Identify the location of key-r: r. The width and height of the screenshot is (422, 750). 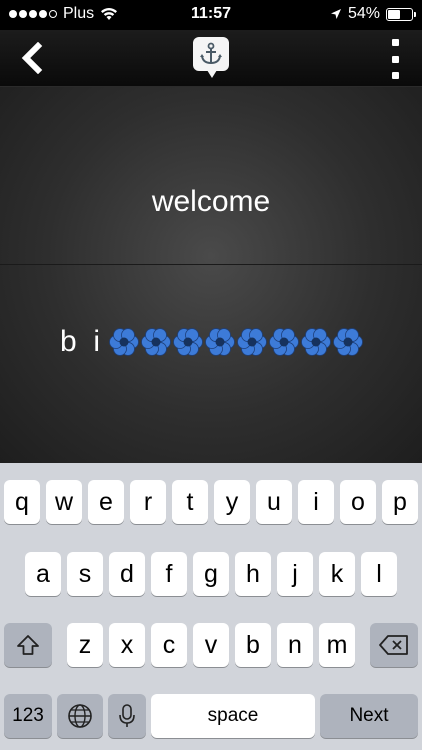
(148, 502).